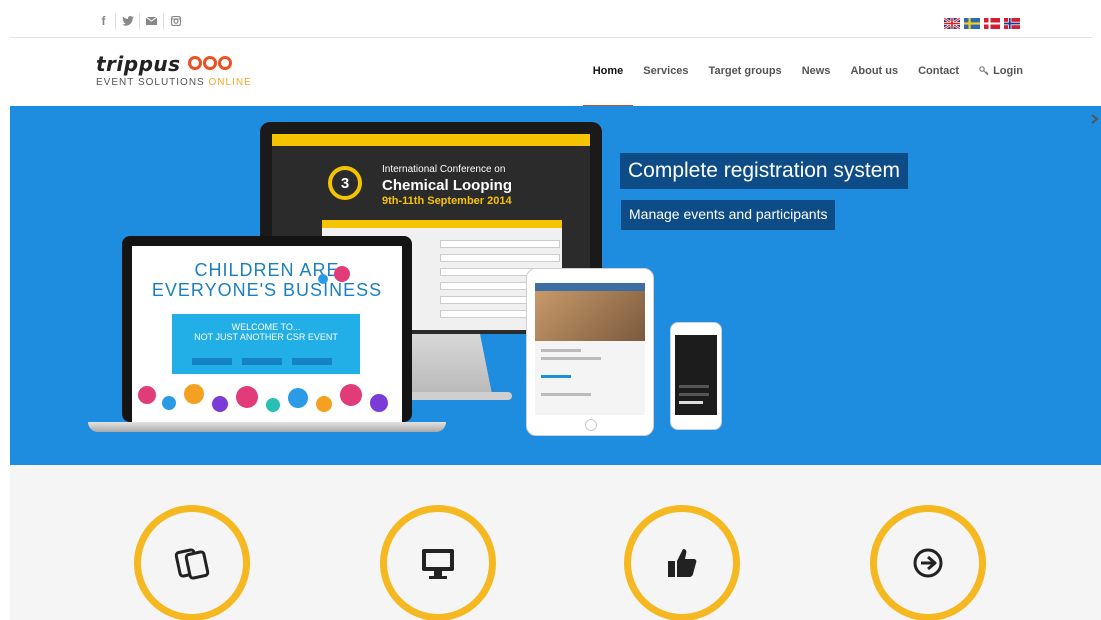 The height and width of the screenshot is (620, 1101). What do you see at coordinates (992, 23) in the screenshot?
I see `denmark-flag-icon` at bounding box center [992, 23].